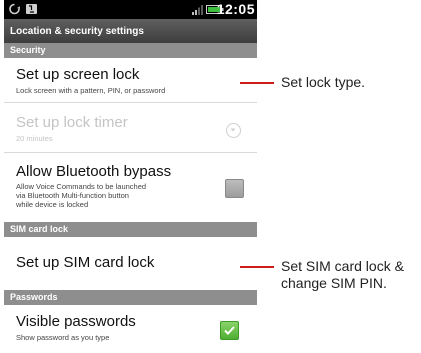 This screenshot has height=353, width=421. I want to click on visible-passwords-checkbox, so click(229, 330).